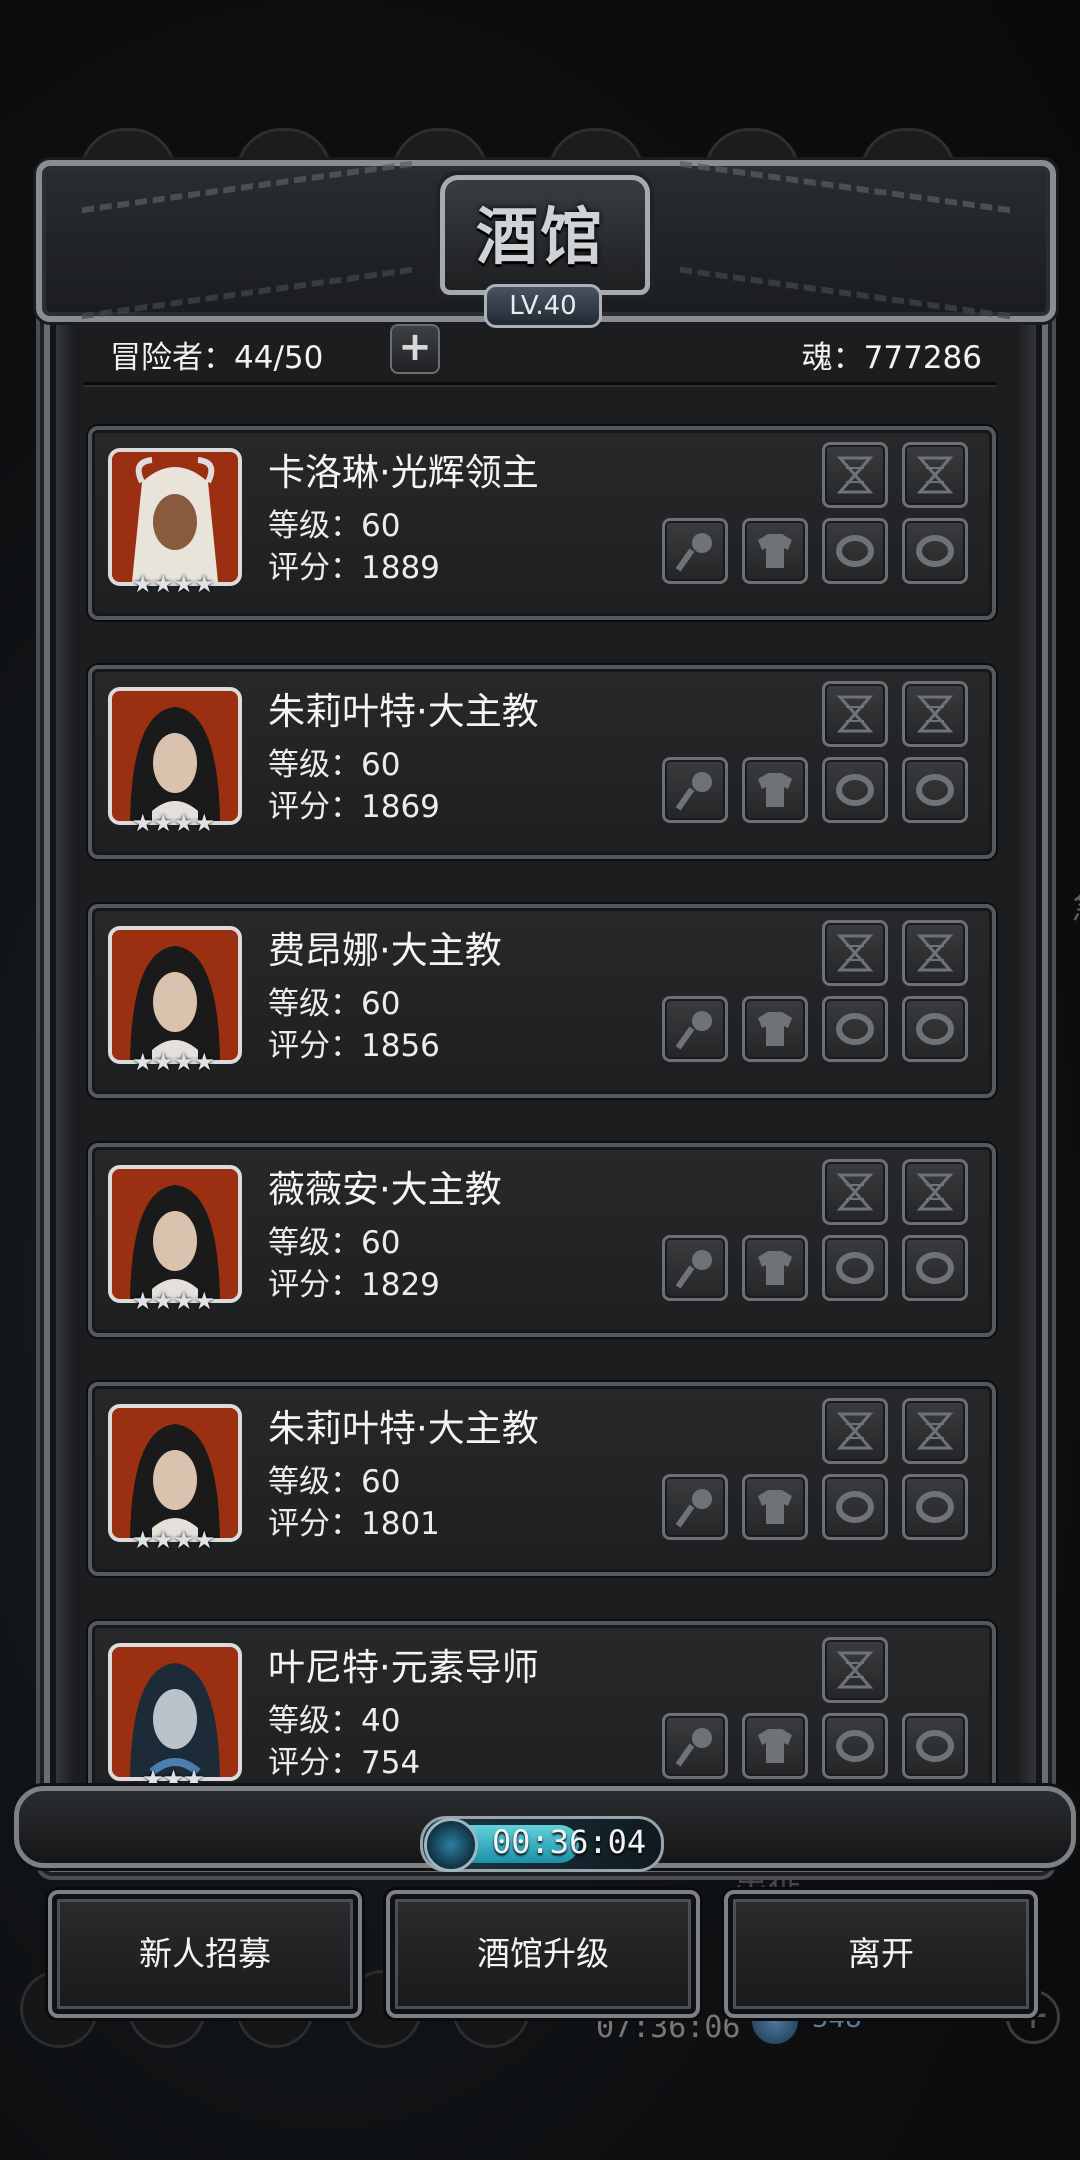  What do you see at coordinates (385, 950) in the screenshot?
I see `hero-name: 费昂娜·大主教` at bounding box center [385, 950].